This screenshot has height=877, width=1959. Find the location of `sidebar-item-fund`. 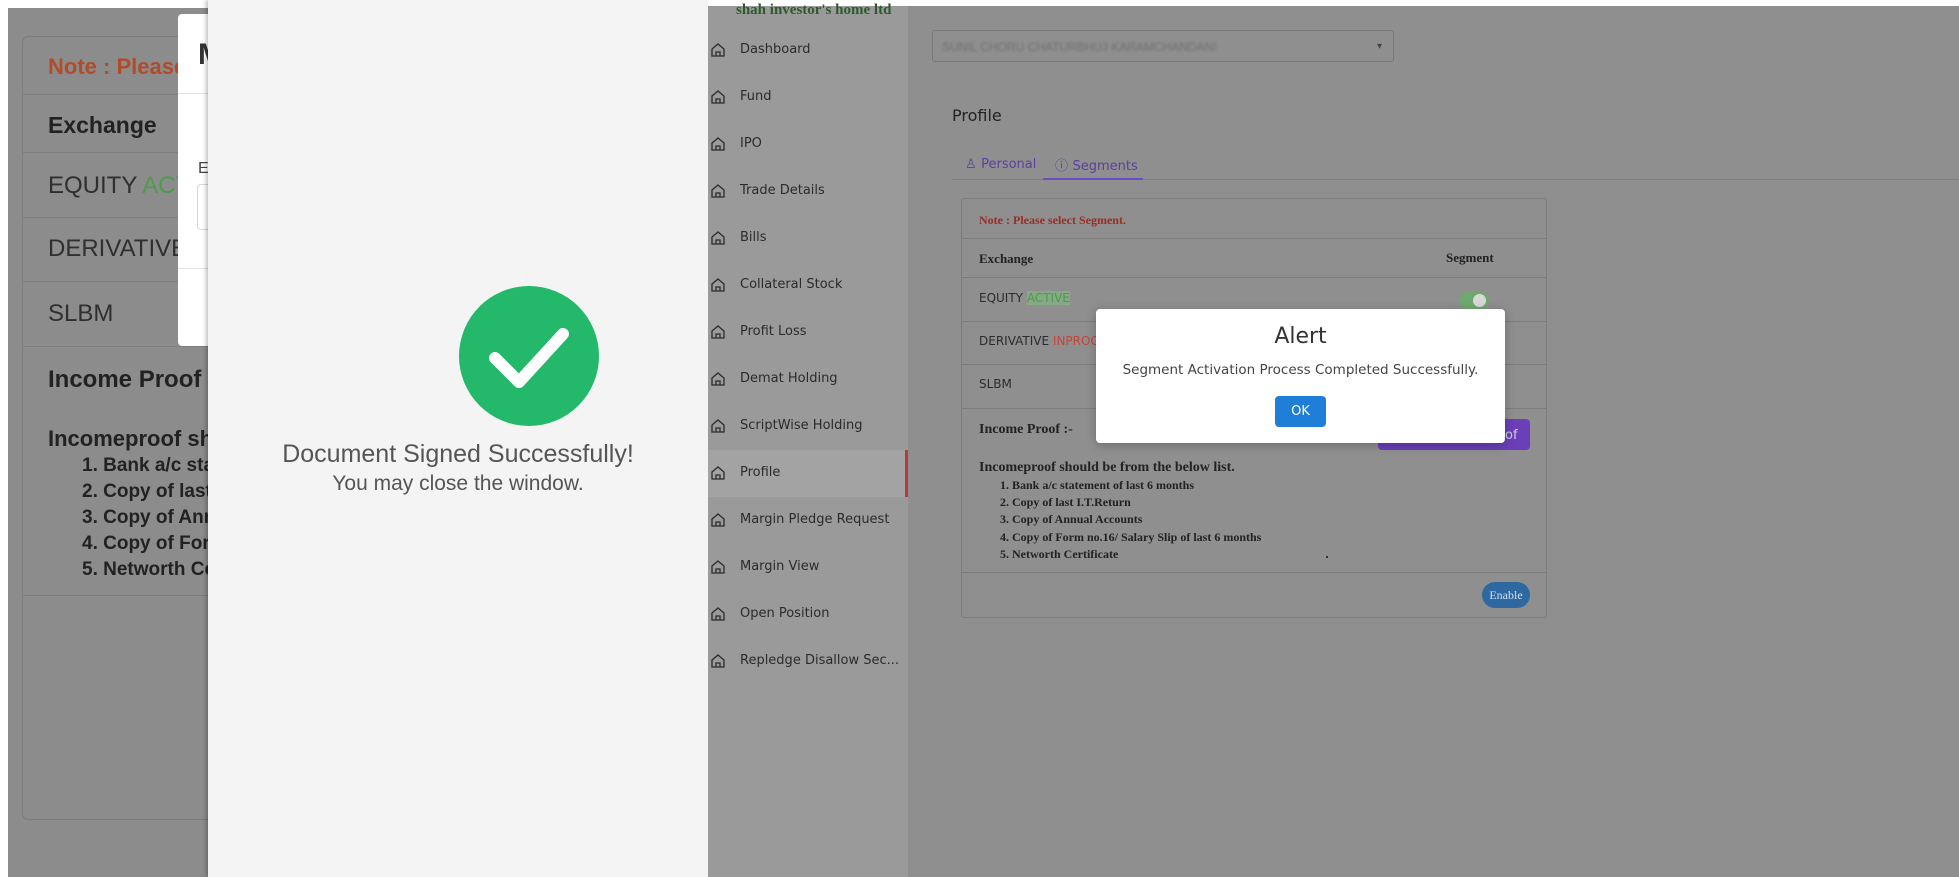

sidebar-item-fund is located at coordinates (808, 97).